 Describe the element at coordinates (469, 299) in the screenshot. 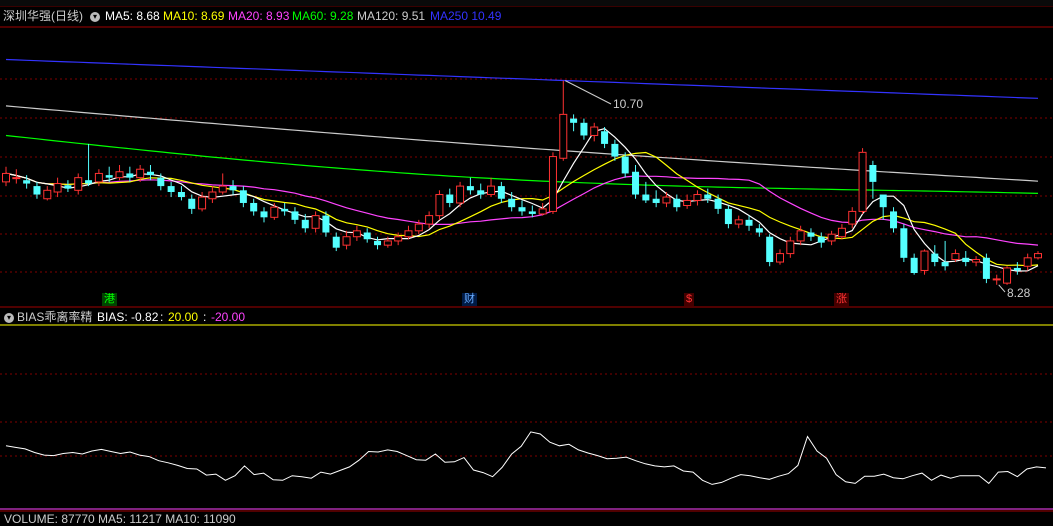

I see `event-marker-finance: 财` at that location.